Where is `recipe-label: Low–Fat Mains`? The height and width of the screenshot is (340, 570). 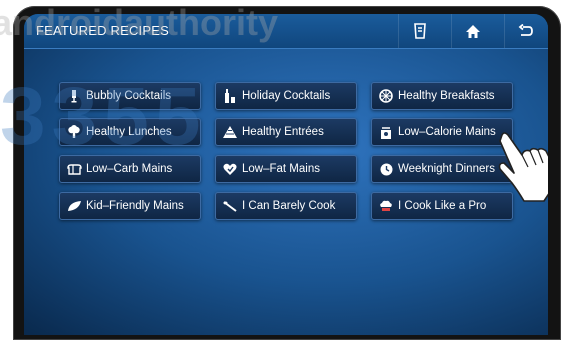
recipe-label: Low–Fat Mains is located at coordinates (281, 169).